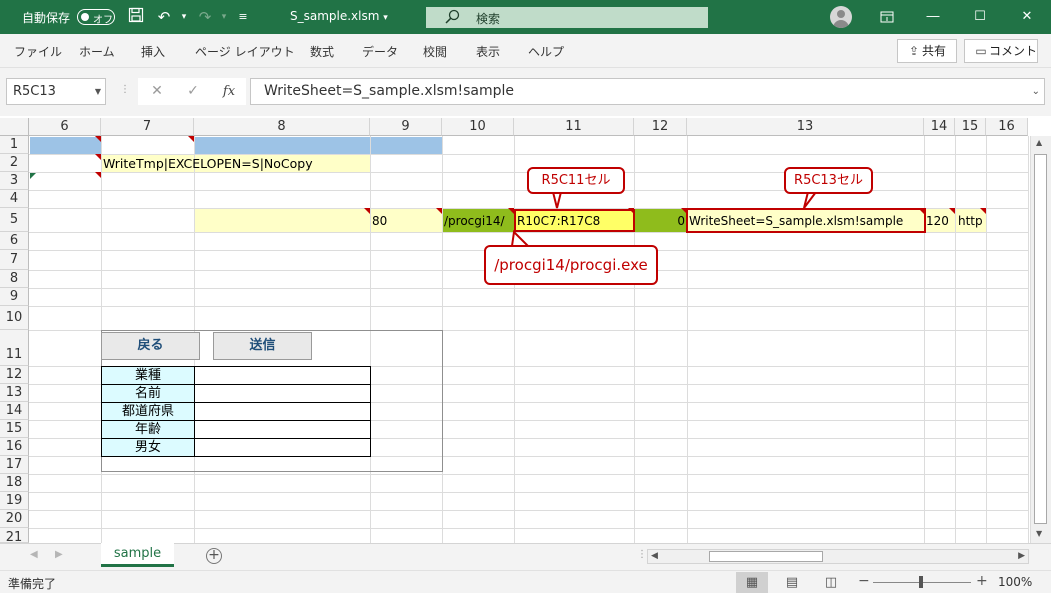 This screenshot has width=1051, height=593. What do you see at coordinates (921, 582) in the screenshot?
I see `zoom-thumb` at bounding box center [921, 582].